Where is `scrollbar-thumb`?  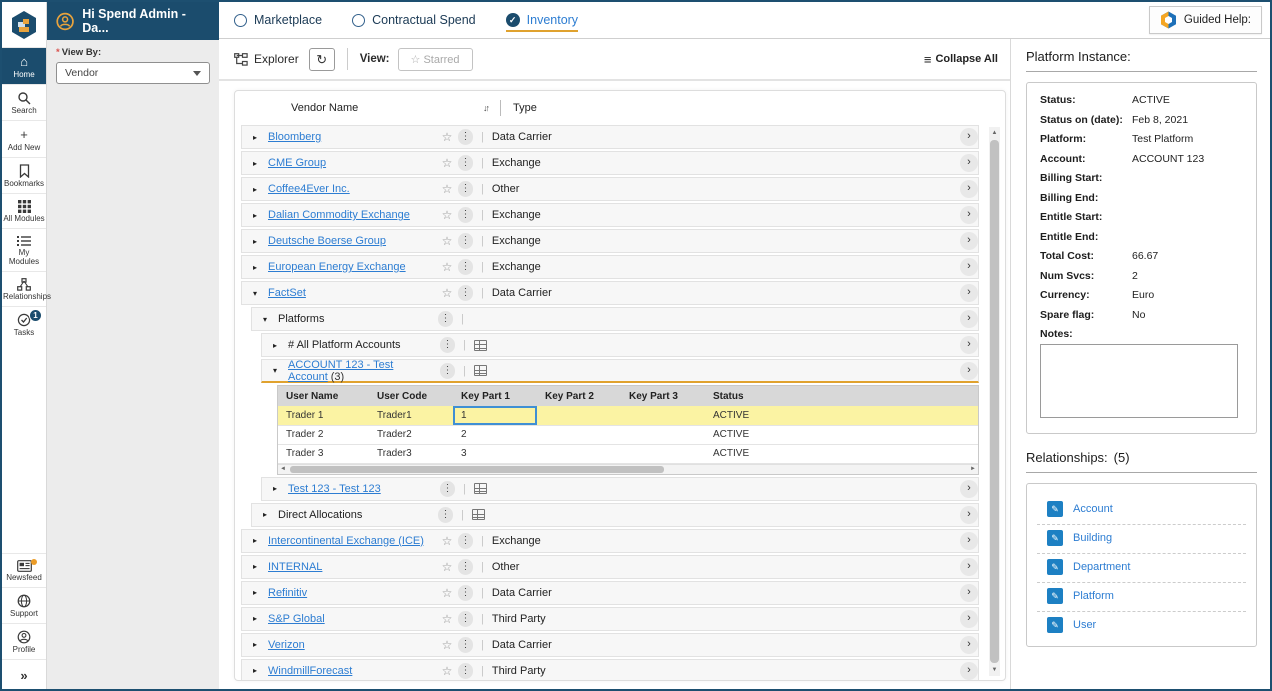
scrollbar-thumb is located at coordinates (477, 469).